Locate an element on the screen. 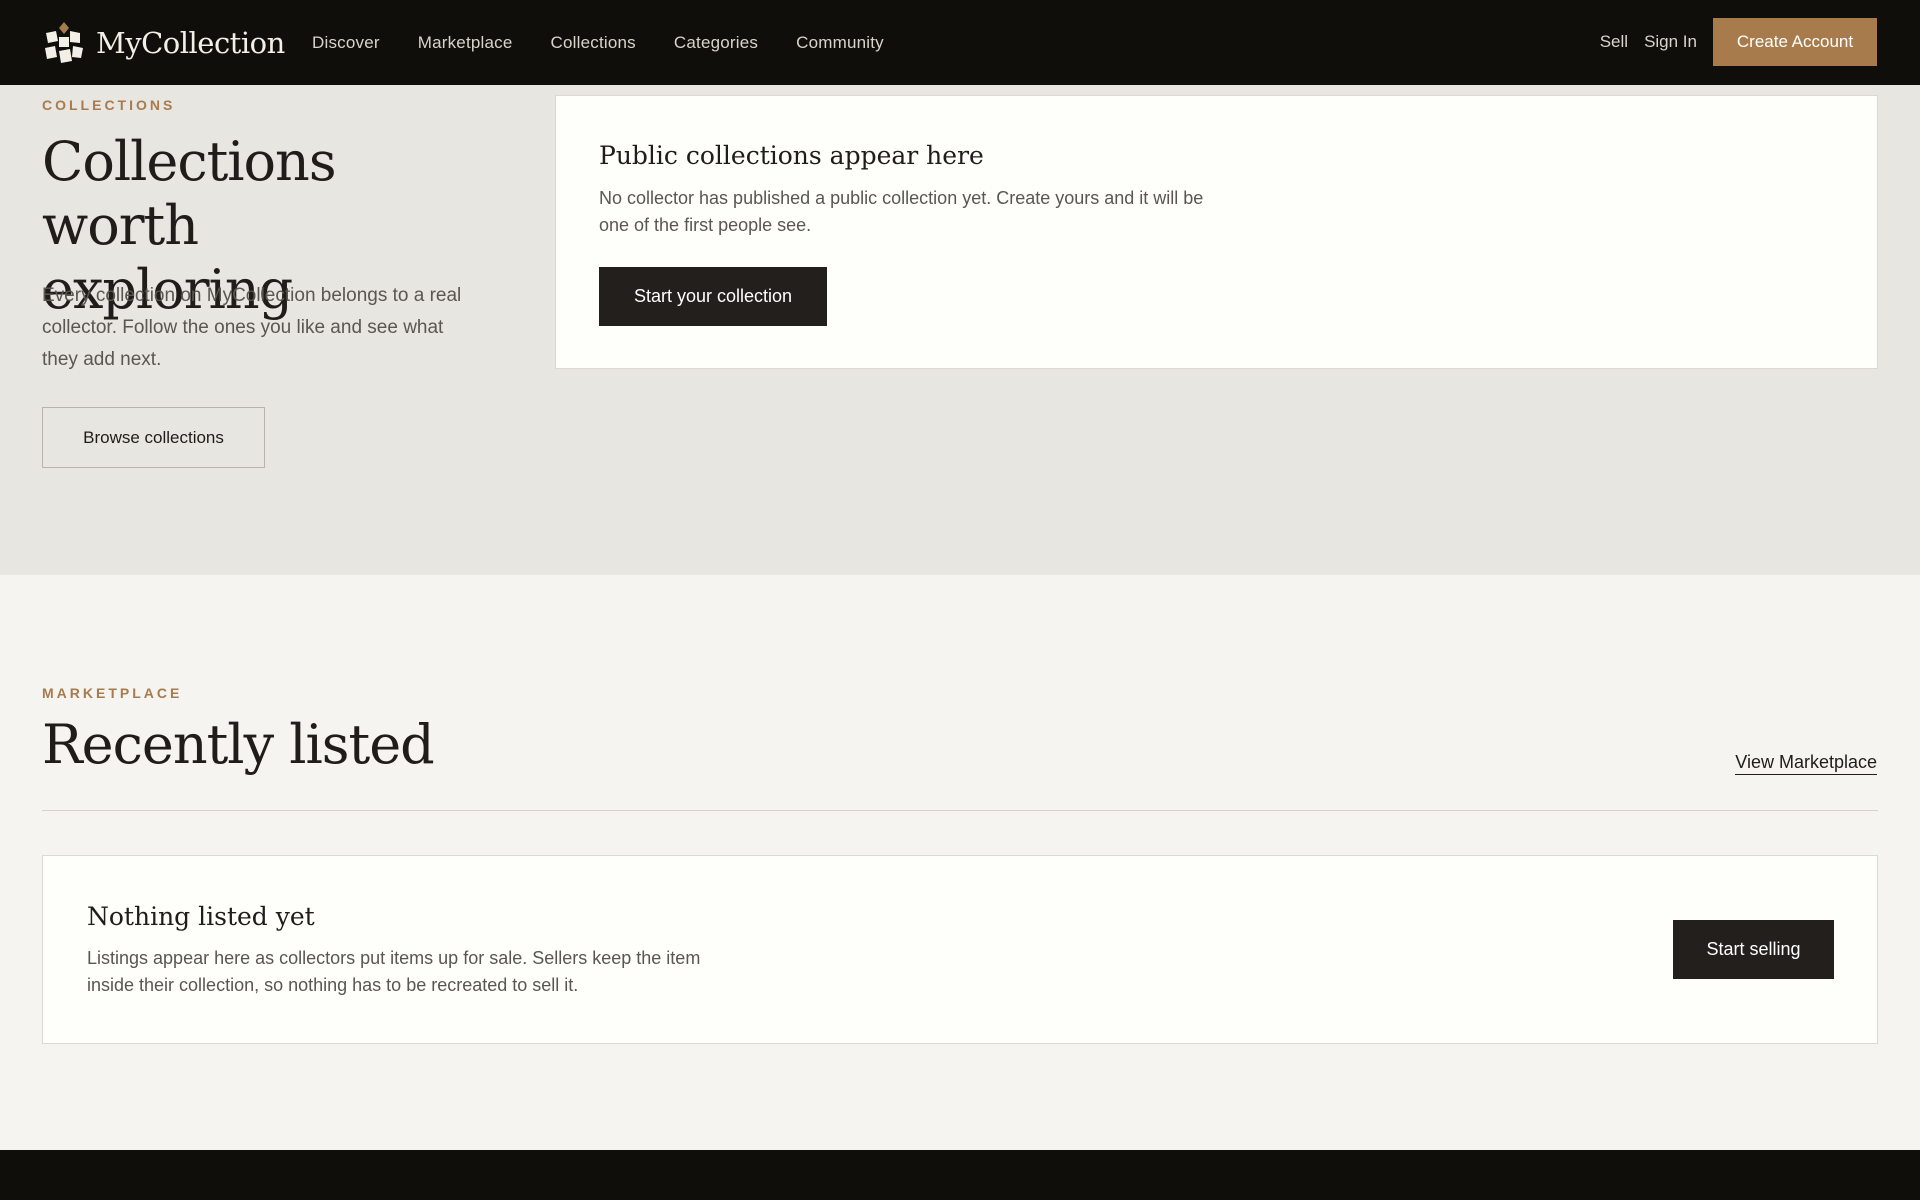 The height and width of the screenshot is (1200, 1920). footer is located at coordinates (960, 1175).